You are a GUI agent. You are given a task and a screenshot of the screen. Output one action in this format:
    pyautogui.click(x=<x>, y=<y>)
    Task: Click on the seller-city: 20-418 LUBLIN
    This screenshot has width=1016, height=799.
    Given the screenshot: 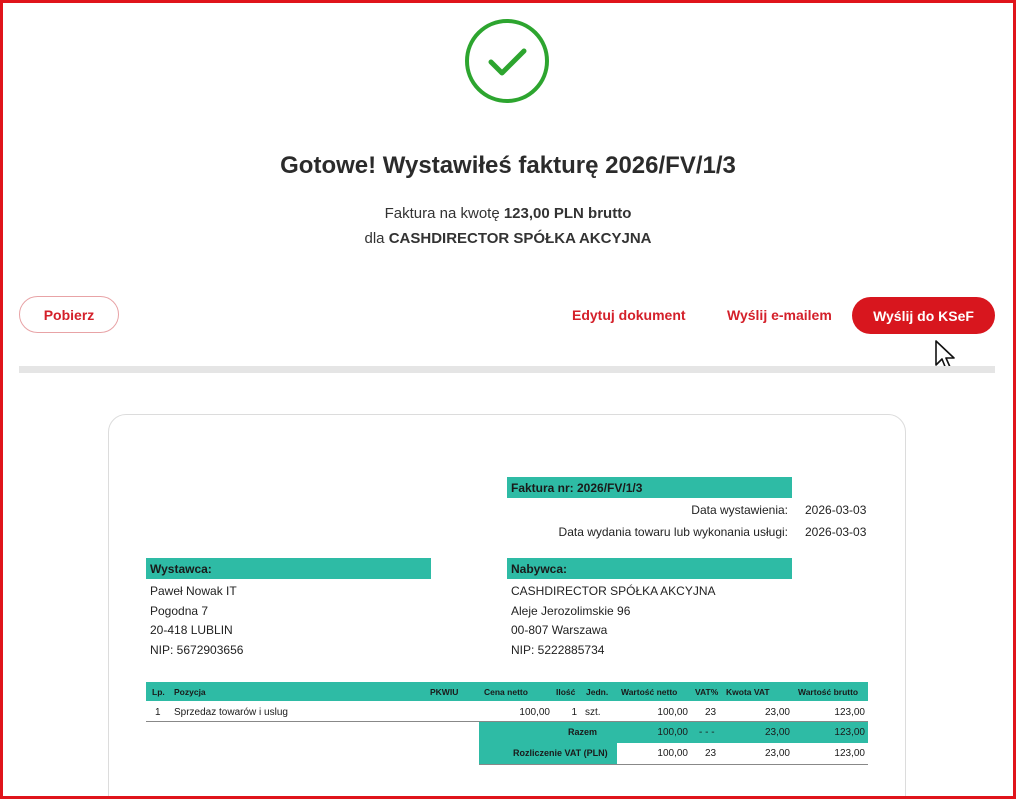 What is the action you would take?
    pyautogui.click(x=191, y=630)
    